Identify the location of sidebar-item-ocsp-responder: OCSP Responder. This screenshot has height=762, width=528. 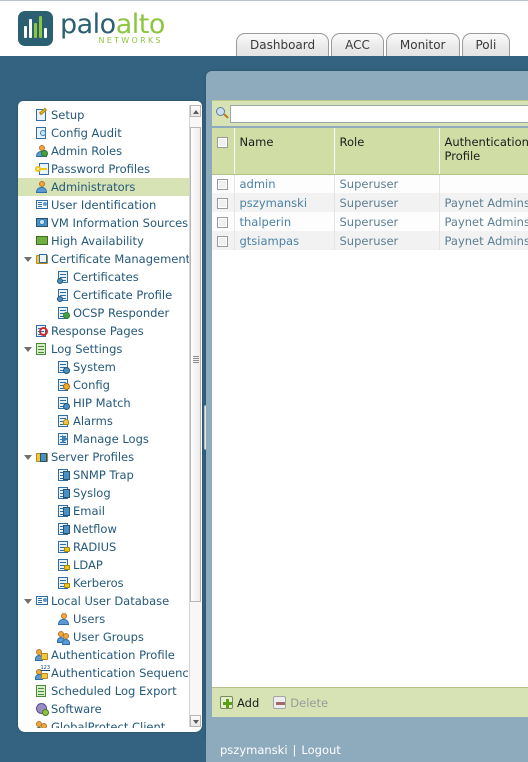
(104, 313).